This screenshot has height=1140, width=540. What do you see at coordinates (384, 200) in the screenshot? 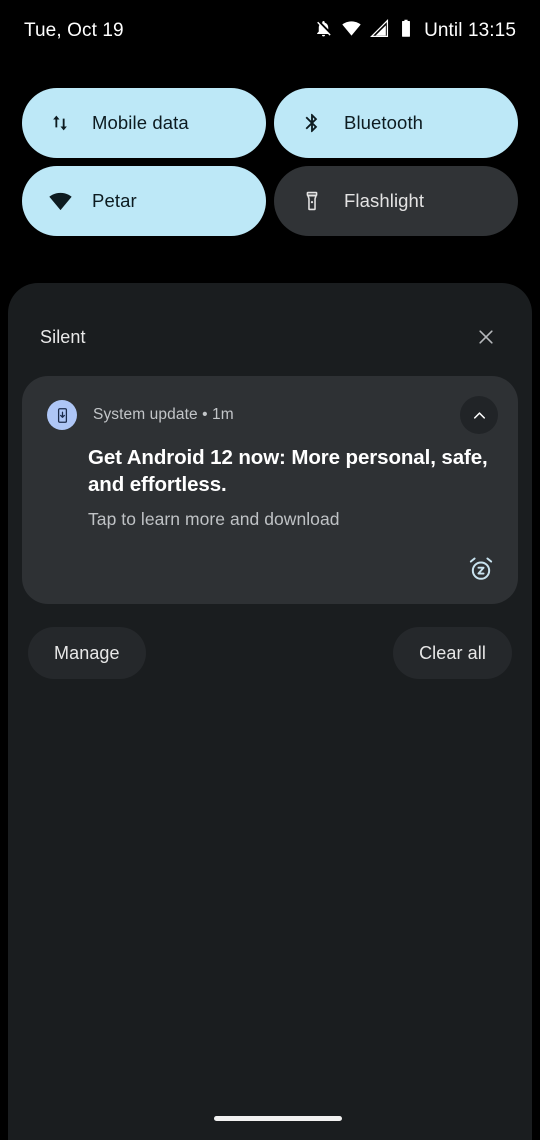
I see `qs-tile-label: Flashlight` at bounding box center [384, 200].